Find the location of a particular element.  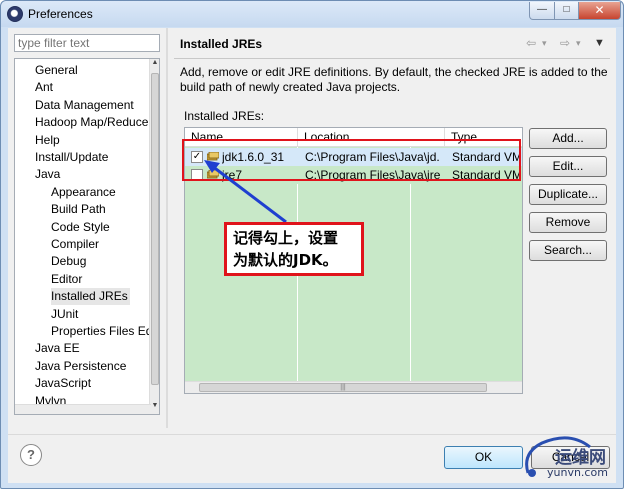

tree-item: Hadoop Map/Reduce is located at coordinates (92, 122).